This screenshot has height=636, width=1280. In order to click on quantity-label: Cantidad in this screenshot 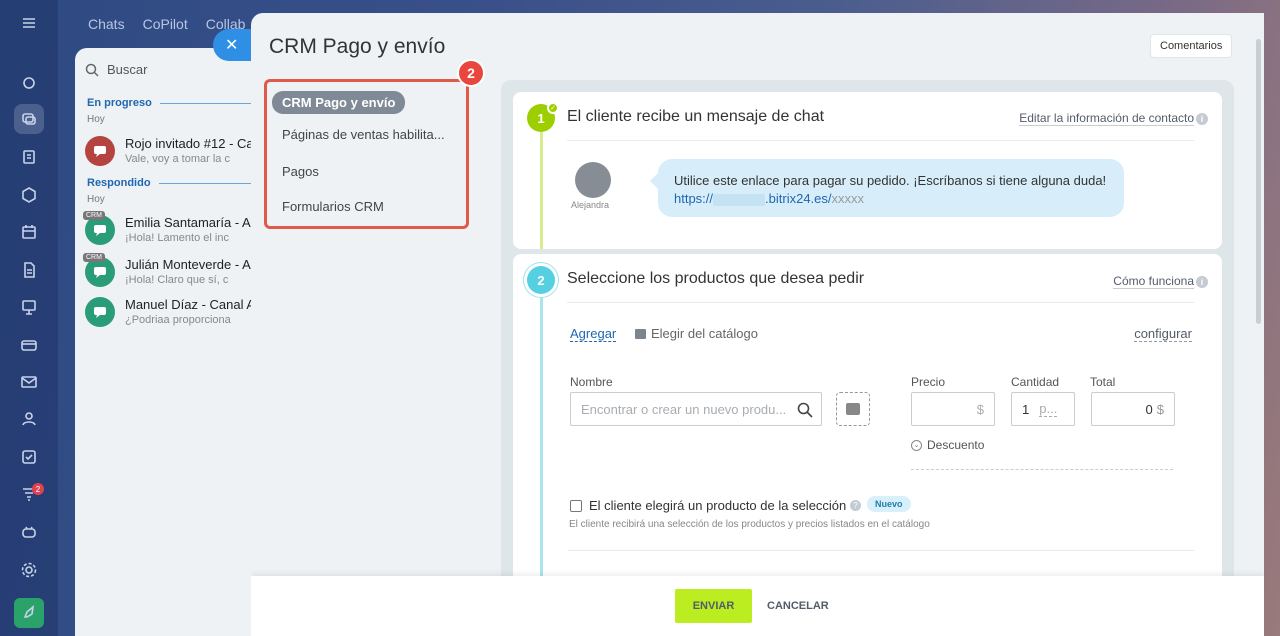, I will do `click(1035, 382)`.